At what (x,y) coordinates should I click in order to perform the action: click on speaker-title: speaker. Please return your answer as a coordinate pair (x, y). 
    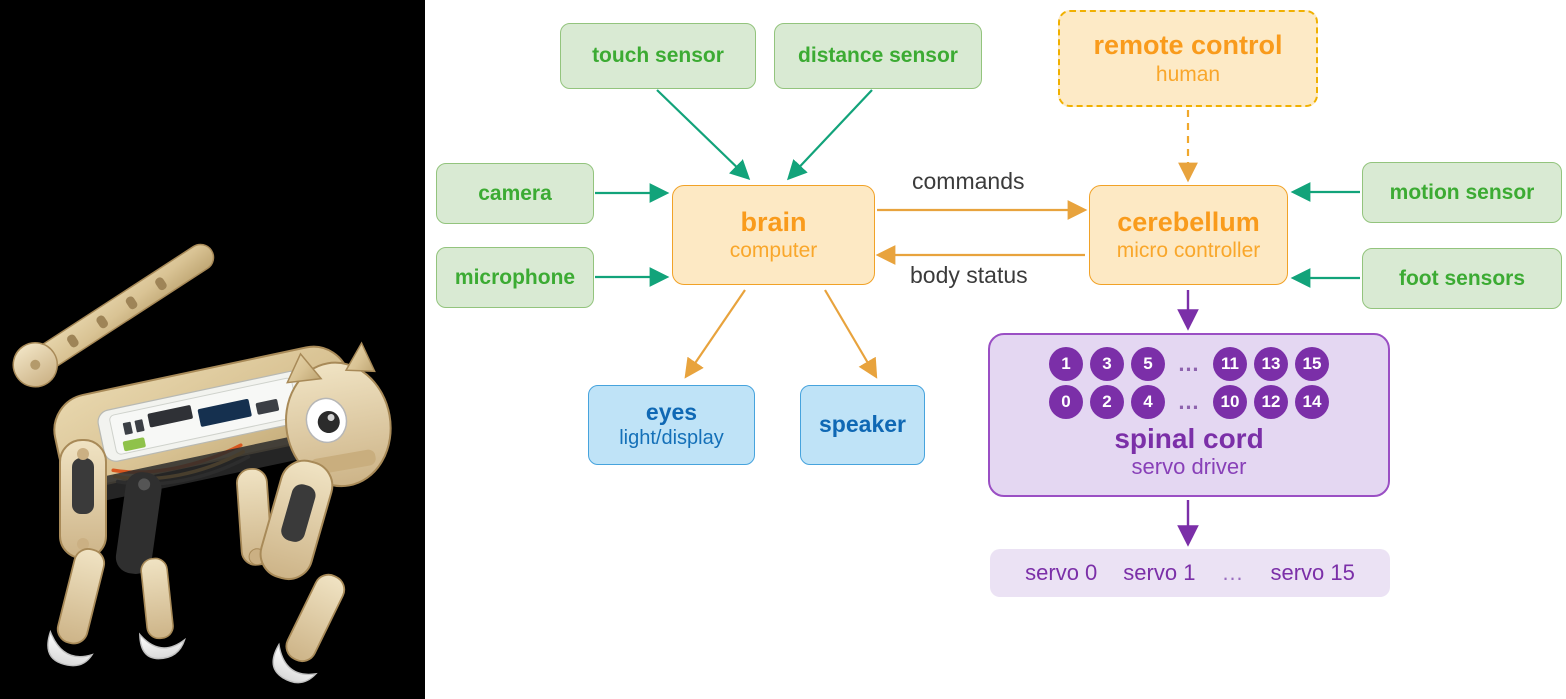
    Looking at the image, I should click on (862, 424).